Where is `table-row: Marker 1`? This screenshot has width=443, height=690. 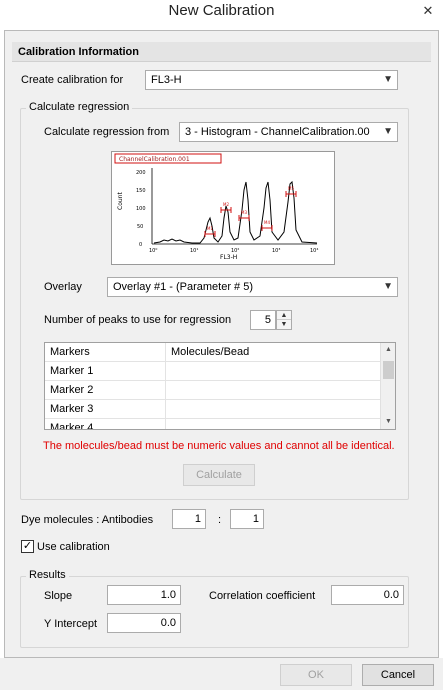 table-row: Marker 1 is located at coordinates (213, 371).